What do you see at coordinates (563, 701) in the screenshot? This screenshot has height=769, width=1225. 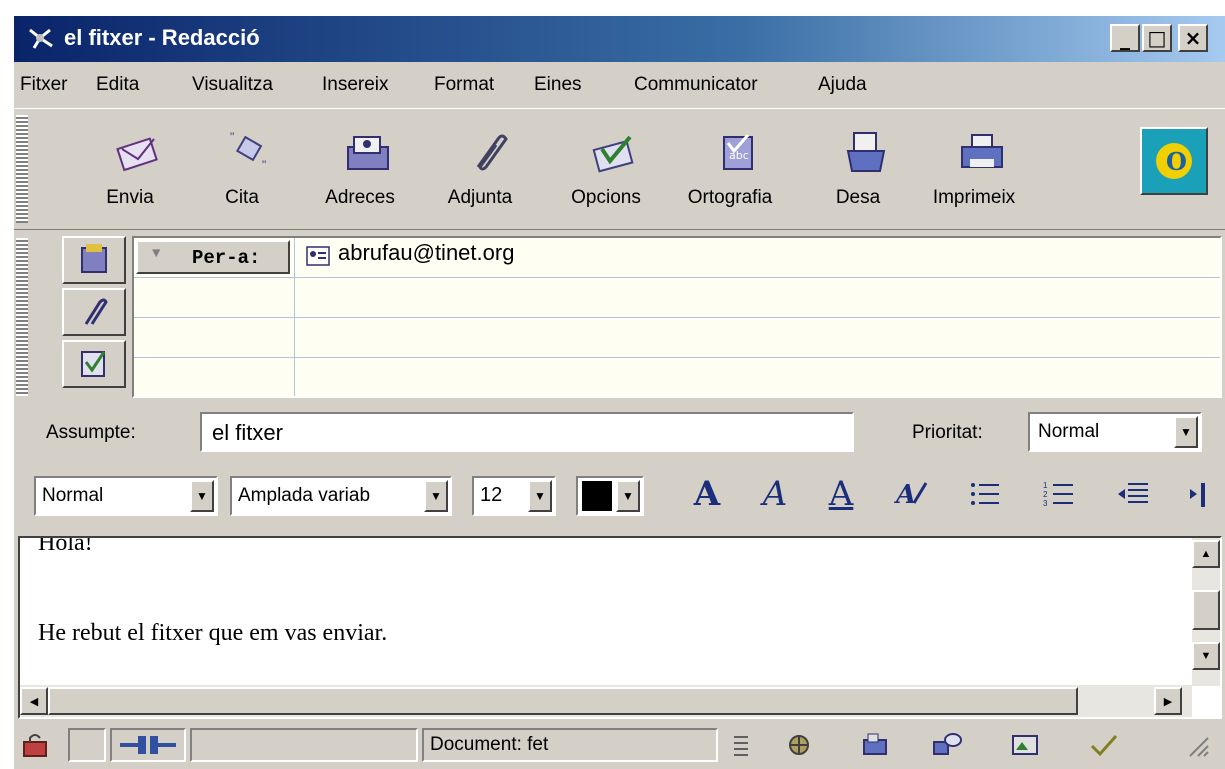 I see `horizontal-scroll-thumb` at bounding box center [563, 701].